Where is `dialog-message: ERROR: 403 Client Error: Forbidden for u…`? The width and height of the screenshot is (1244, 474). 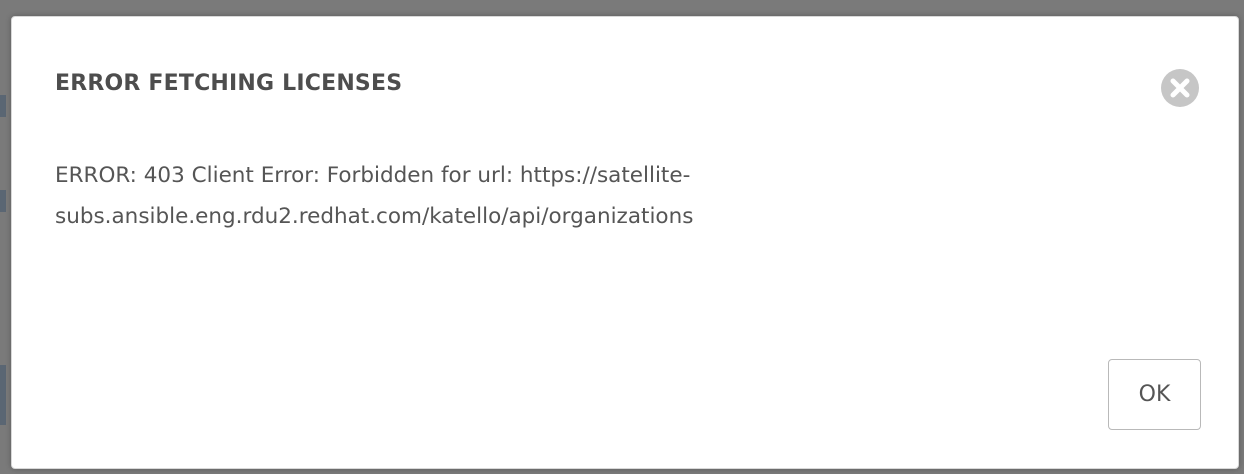
dialog-message: ERROR: 403 Client Error: Forbidden for u… is located at coordinates (505, 196).